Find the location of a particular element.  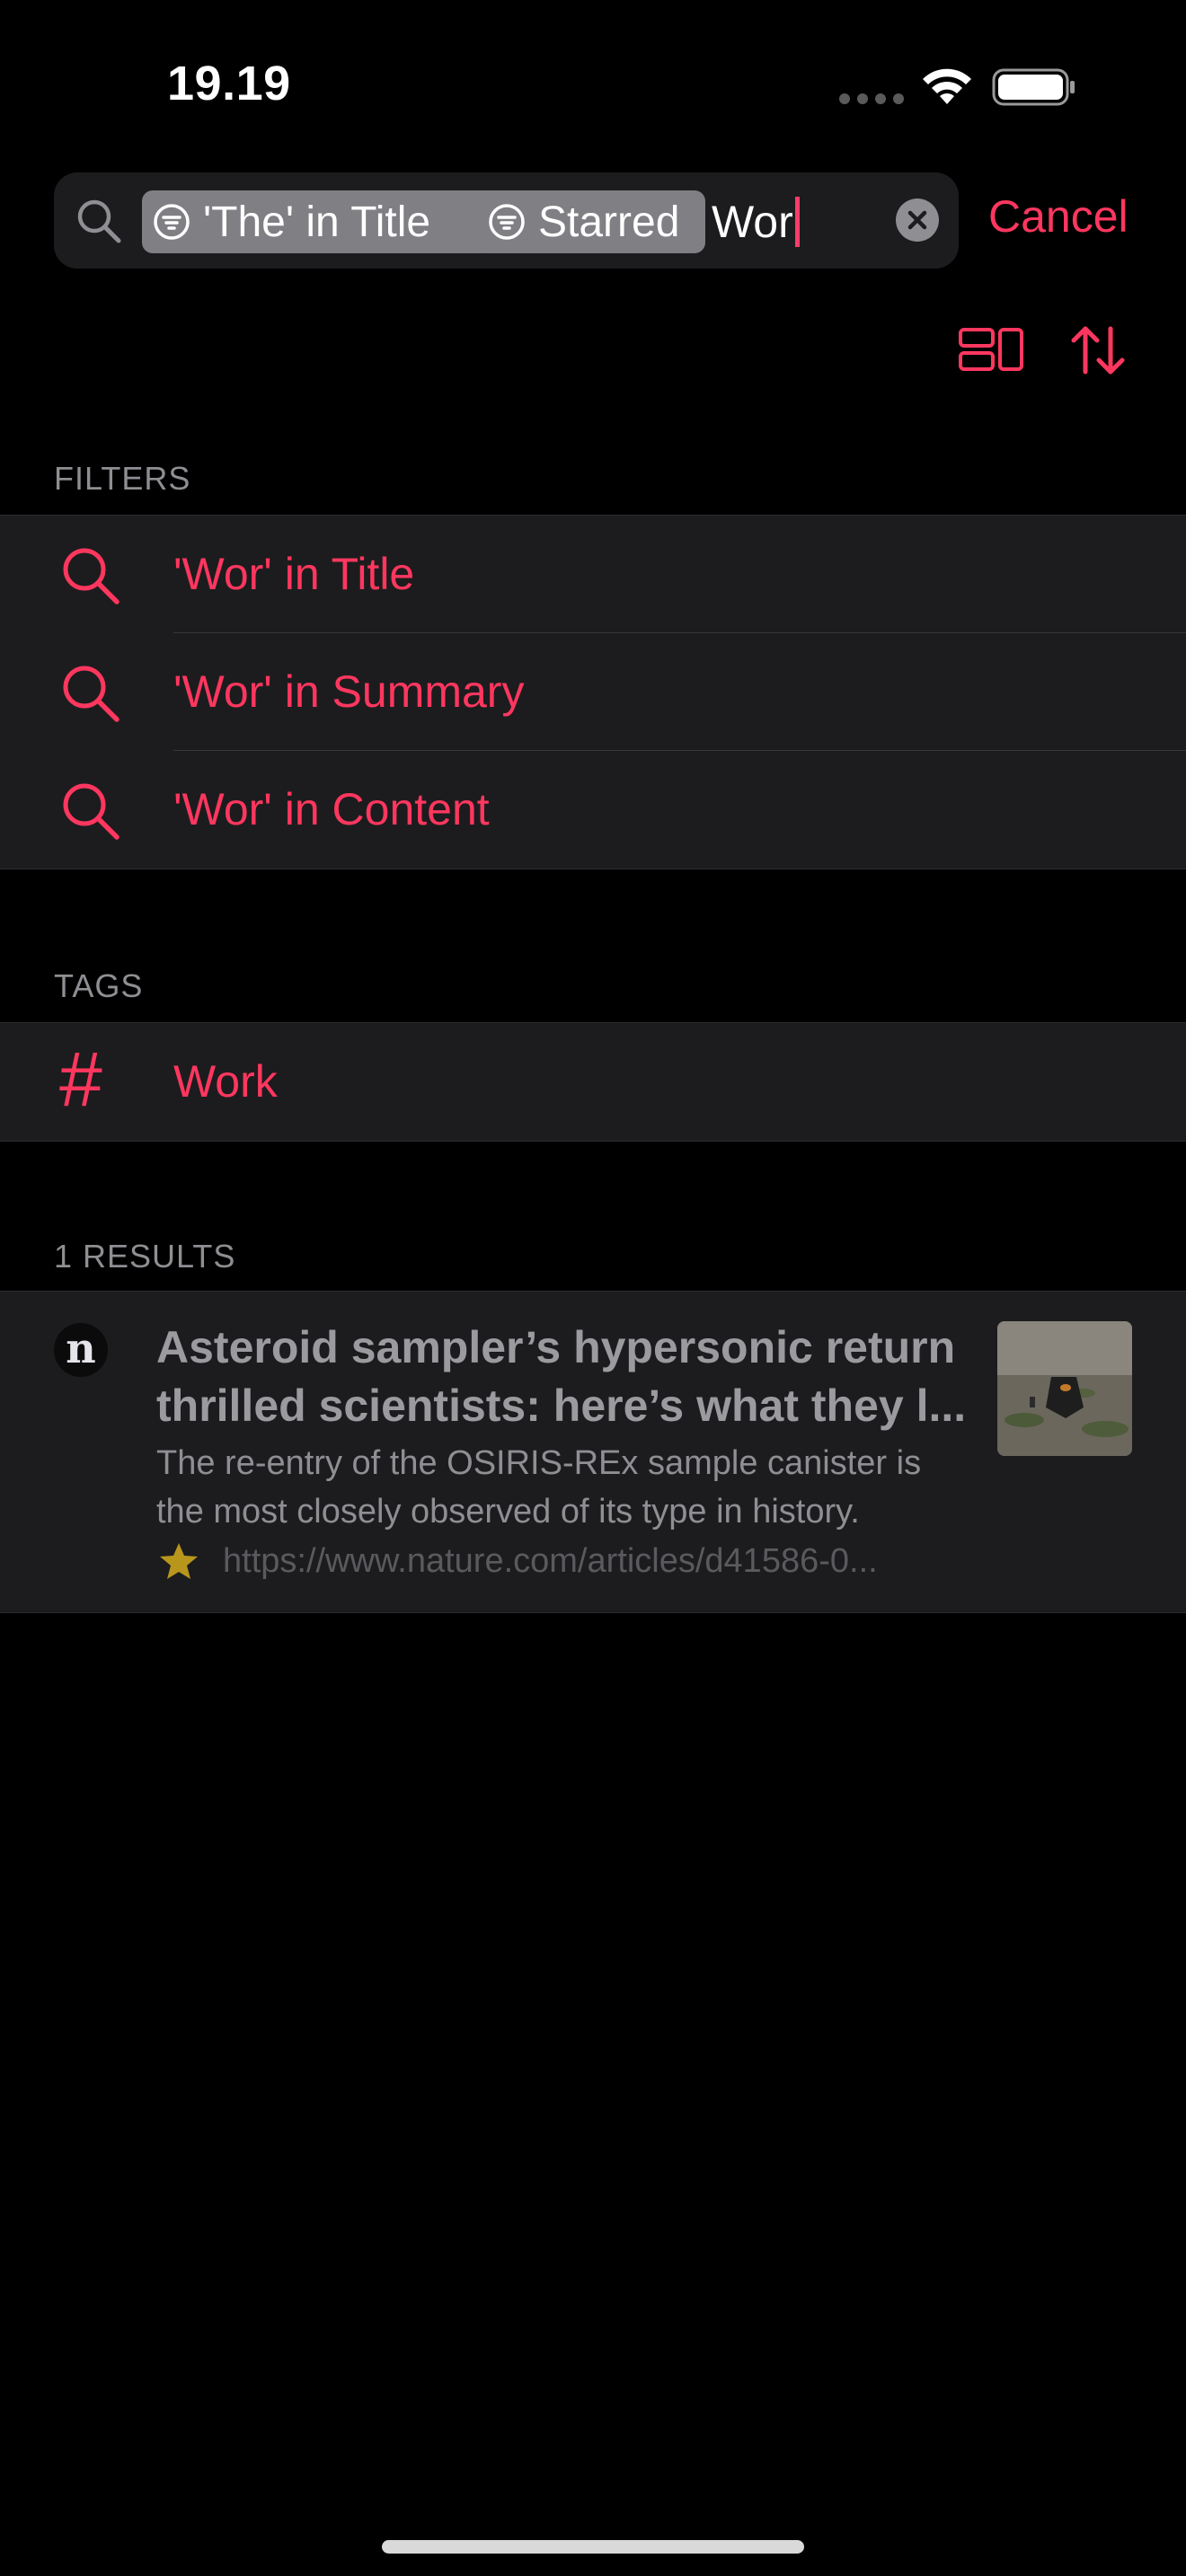

clear-search-icon is located at coordinates (917, 220).